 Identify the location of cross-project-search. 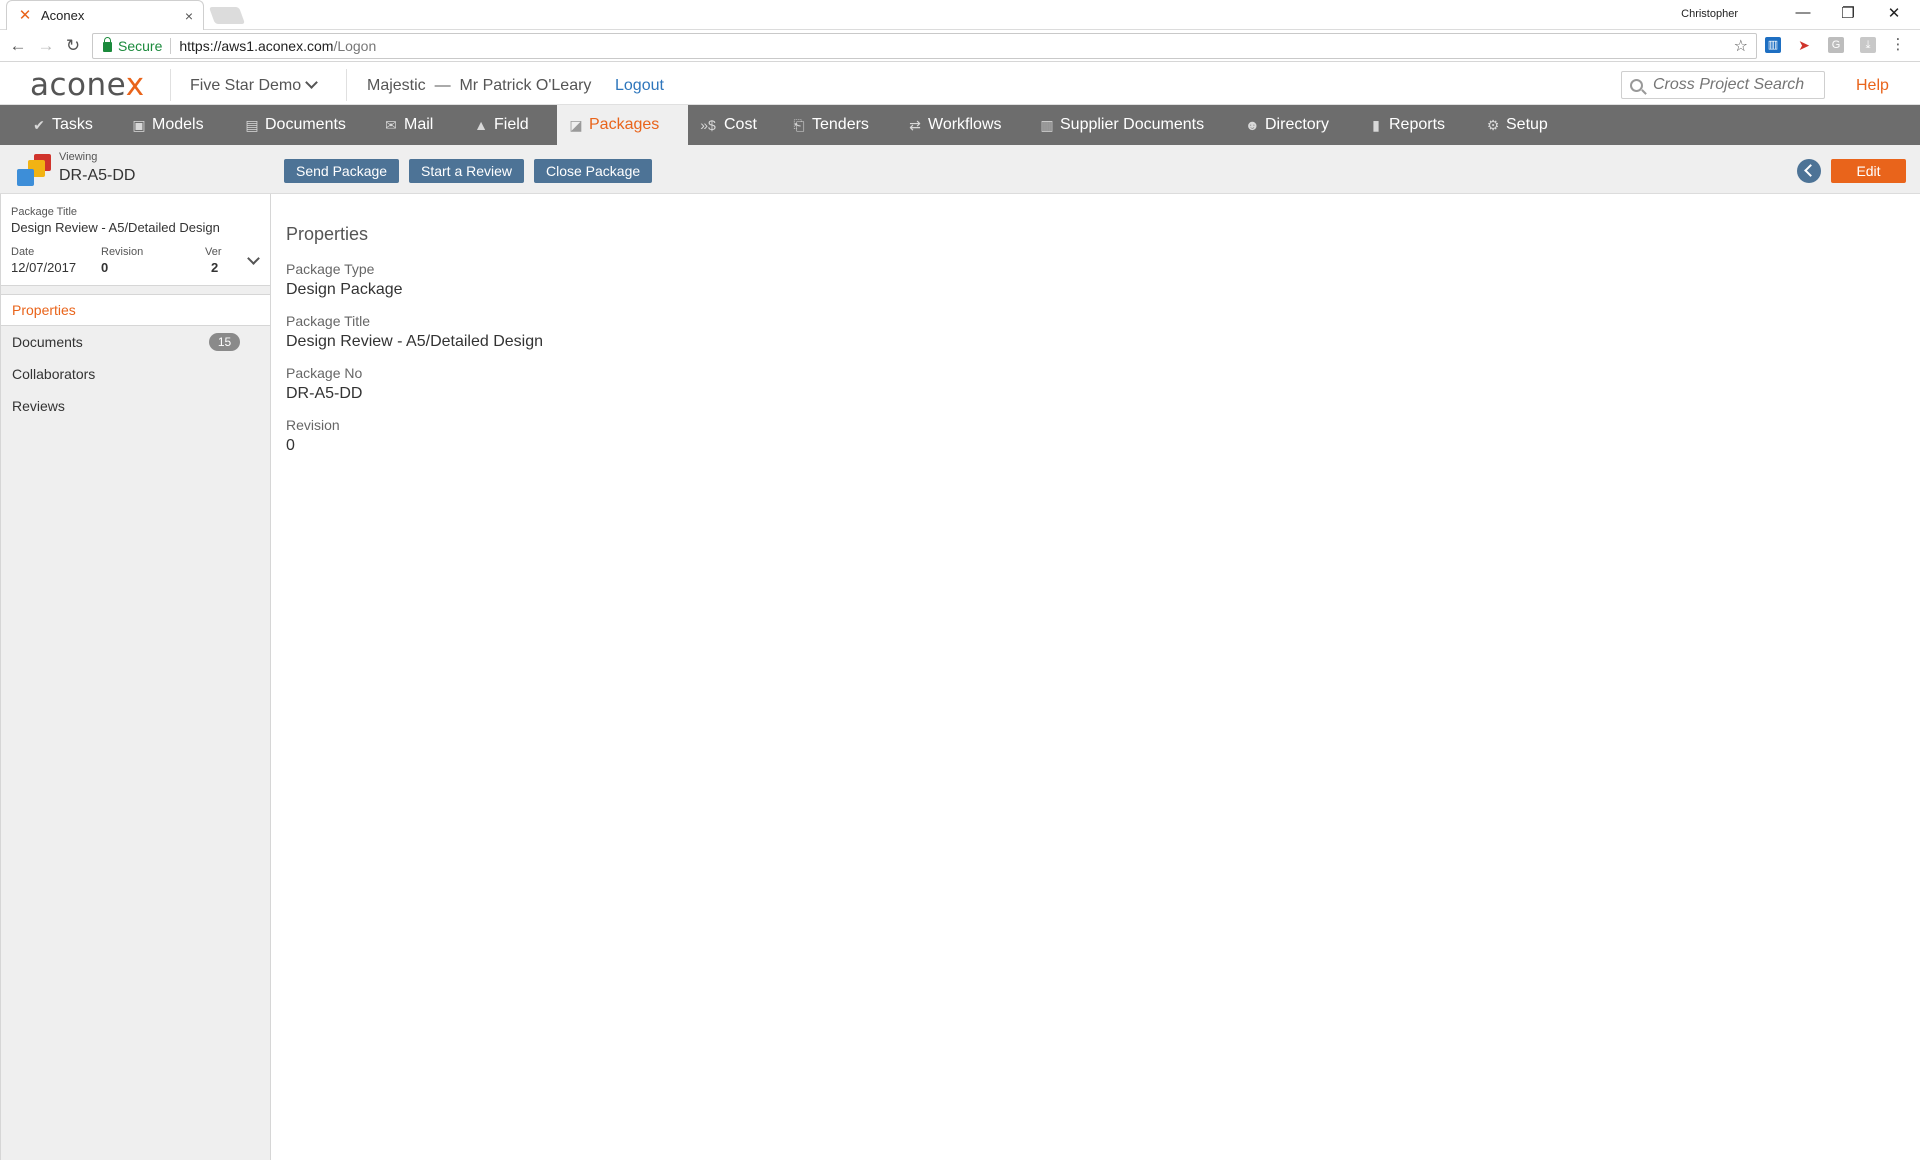
(1723, 85).